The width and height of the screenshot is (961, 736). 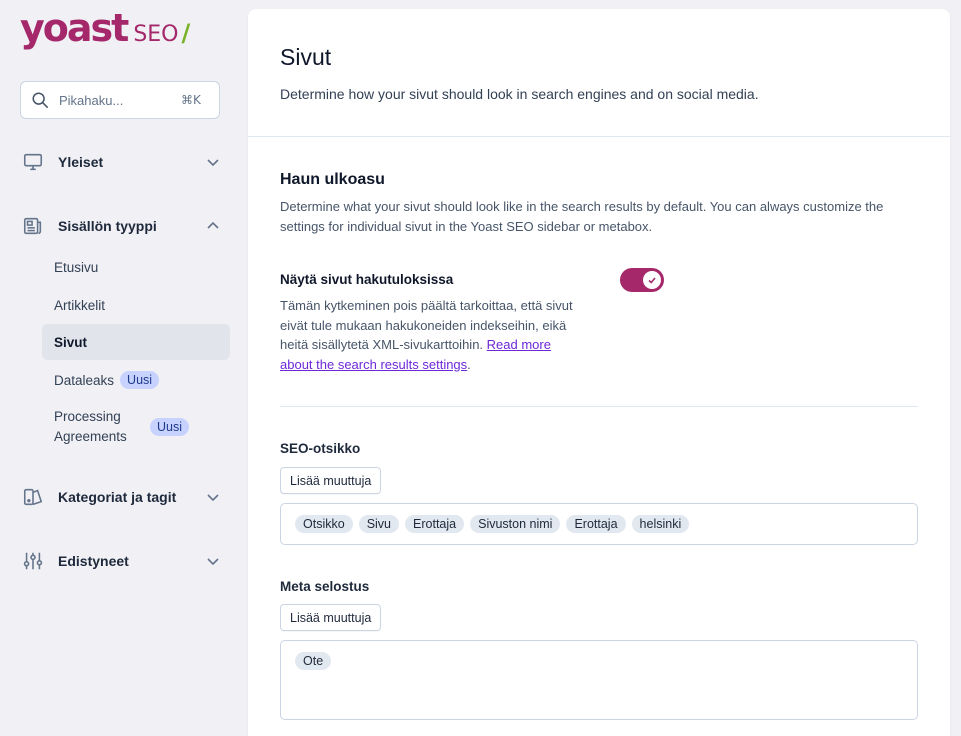 I want to click on meta-description-input: Ote, so click(x=599, y=680).